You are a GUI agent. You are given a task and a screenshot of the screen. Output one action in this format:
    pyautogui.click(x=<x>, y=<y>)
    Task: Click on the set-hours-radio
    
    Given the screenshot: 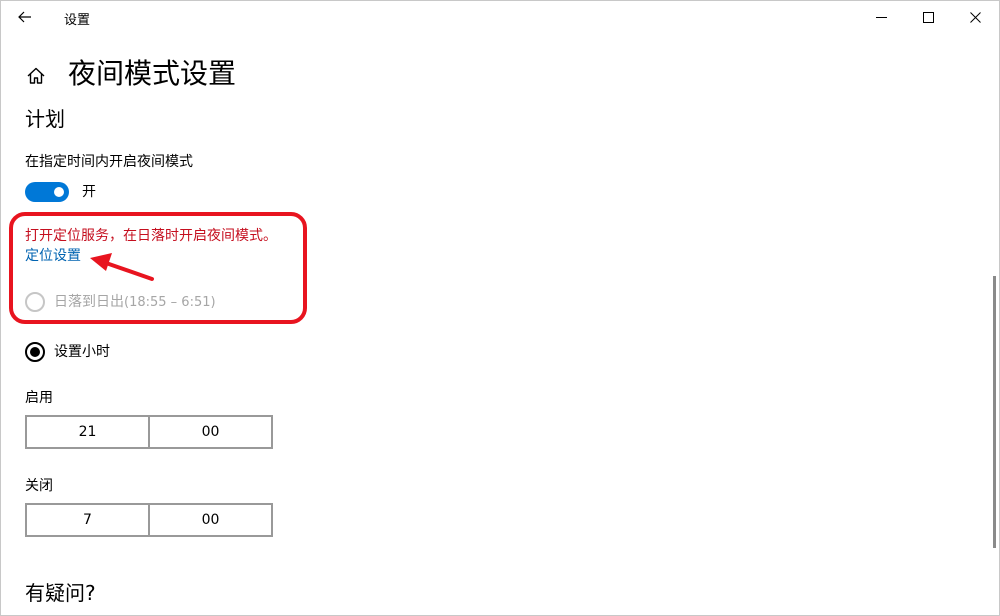 What is the action you would take?
    pyautogui.click(x=35, y=352)
    